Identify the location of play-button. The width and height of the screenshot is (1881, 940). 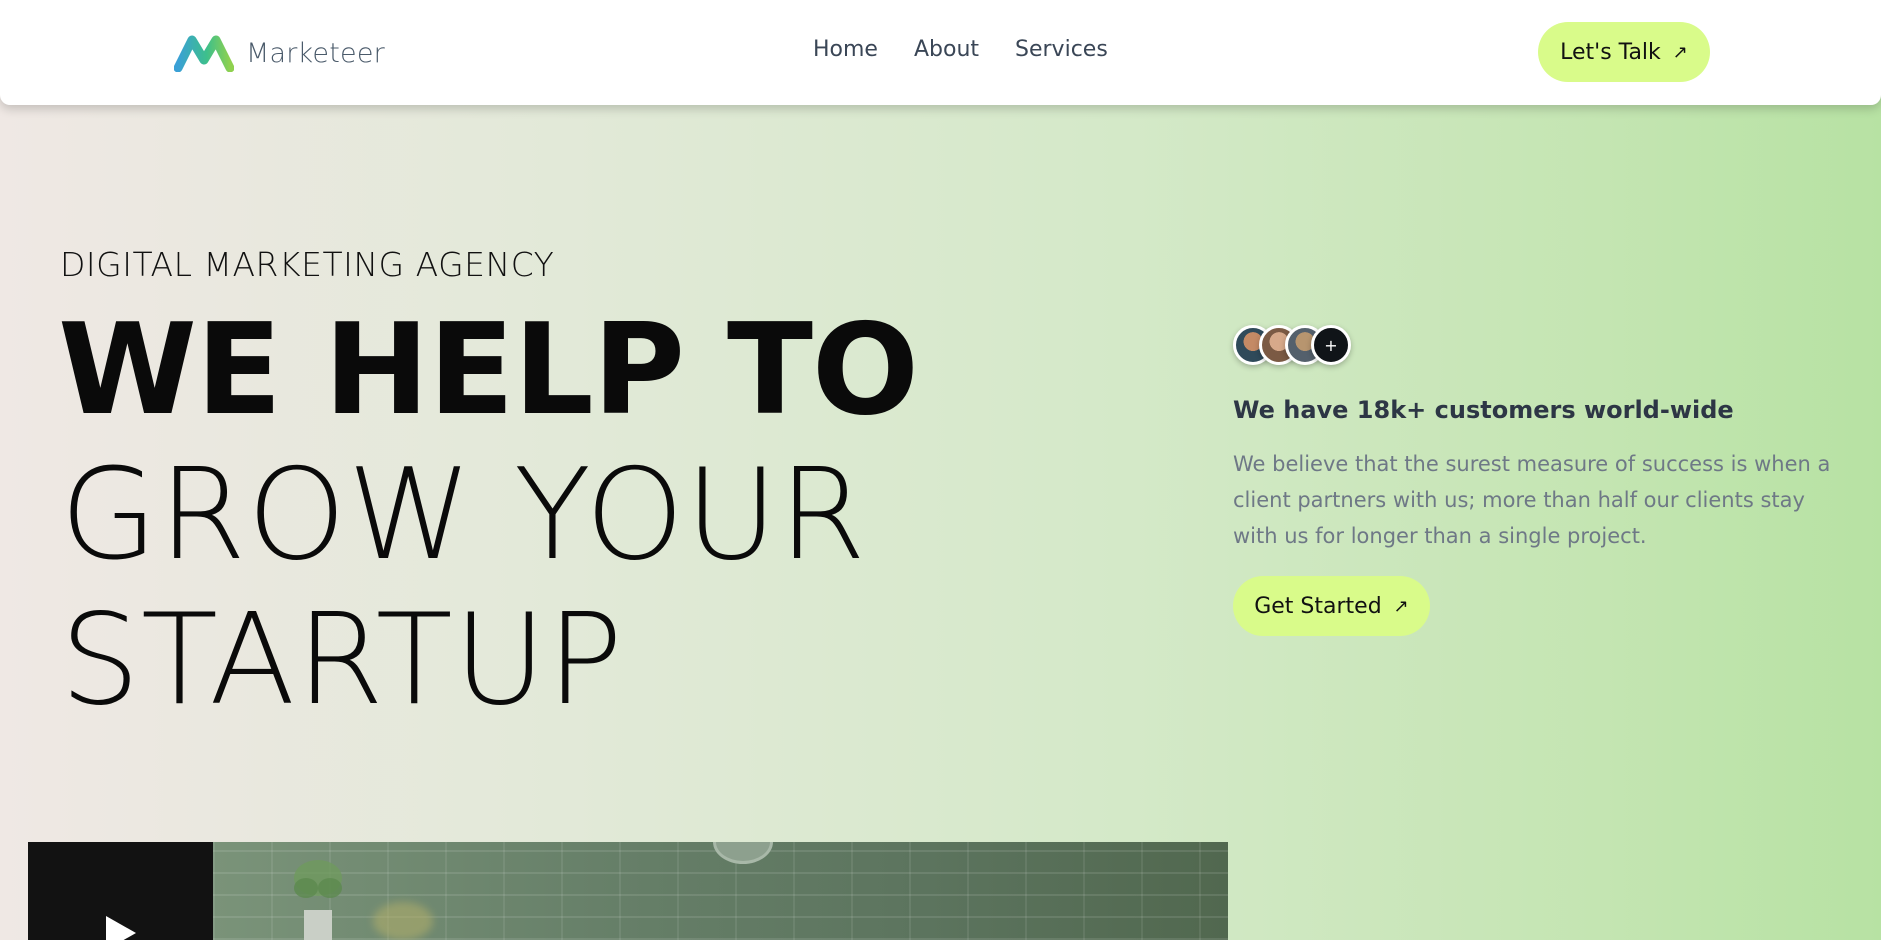
(120, 891).